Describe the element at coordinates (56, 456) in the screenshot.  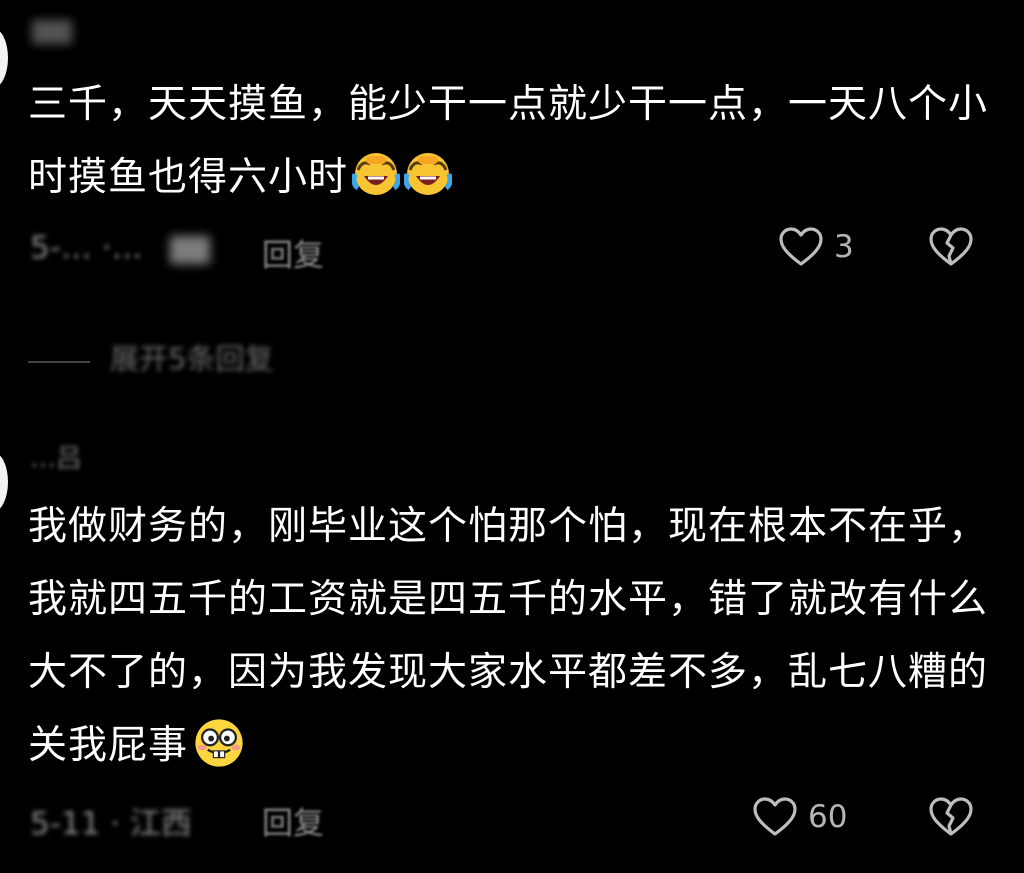
I see `username: …吕` at that location.